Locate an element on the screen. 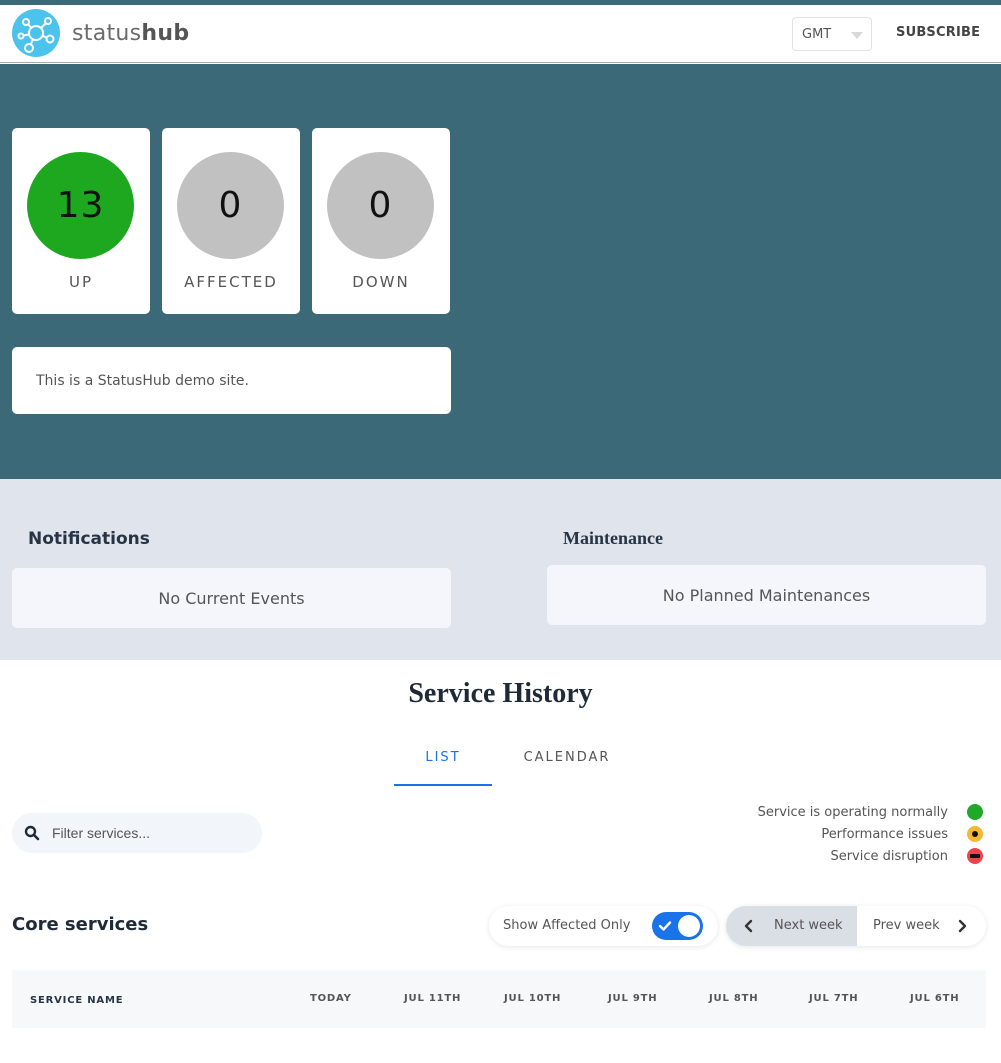 This screenshot has height=1063, width=1001. notifications-empty-text: No Current Events is located at coordinates (231, 598).